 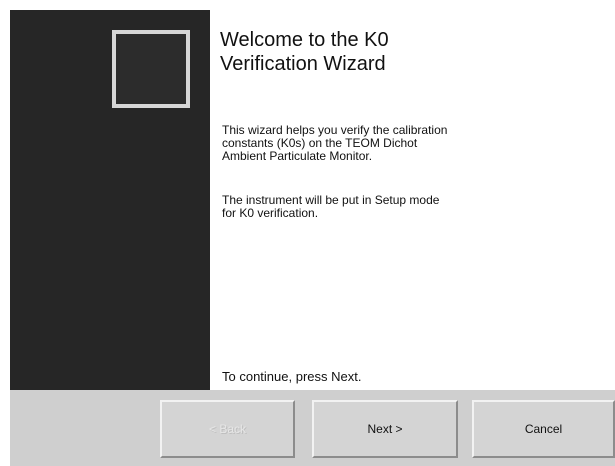 What do you see at coordinates (151, 69) in the screenshot?
I see `wizard-logo-icon` at bounding box center [151, 69].